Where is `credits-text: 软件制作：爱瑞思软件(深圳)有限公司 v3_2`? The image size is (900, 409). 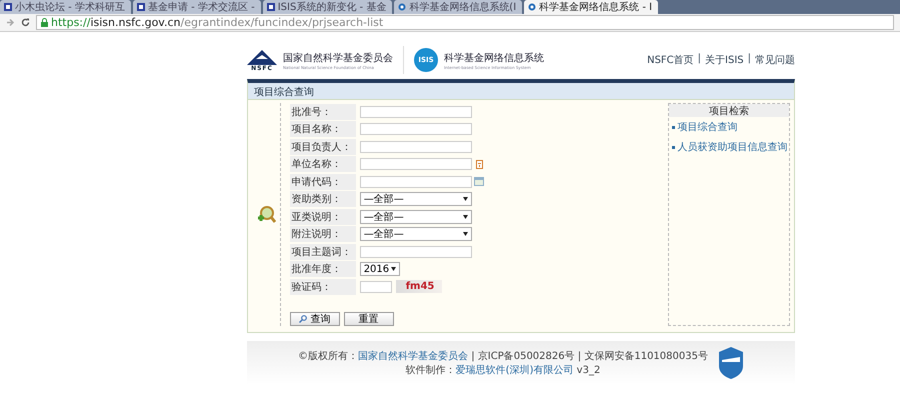
credits-text: 软件制作：爱瑞思软件(深圳)有限公司 v3_2 is located at coordinates (503, 370).